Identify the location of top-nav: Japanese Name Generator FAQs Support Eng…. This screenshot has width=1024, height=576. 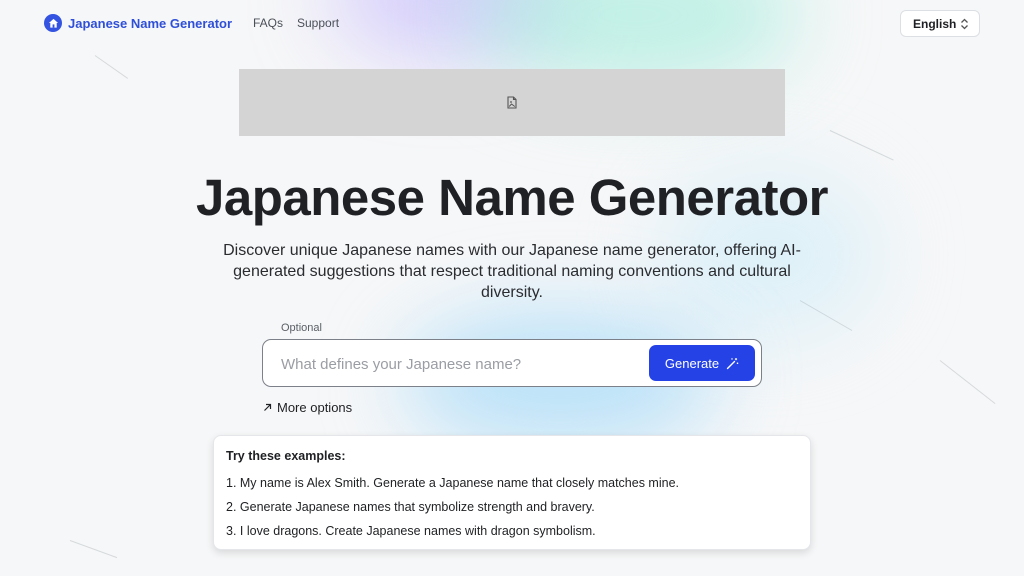
(512, 24).